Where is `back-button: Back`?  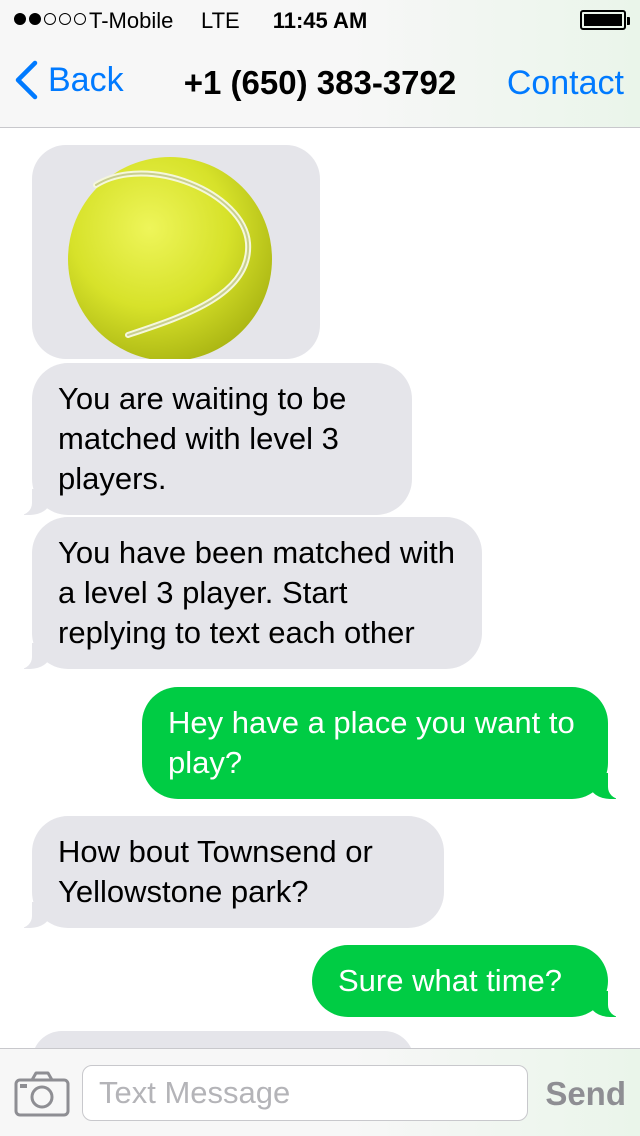 back-button: Back is located at coordinates (69, 80).